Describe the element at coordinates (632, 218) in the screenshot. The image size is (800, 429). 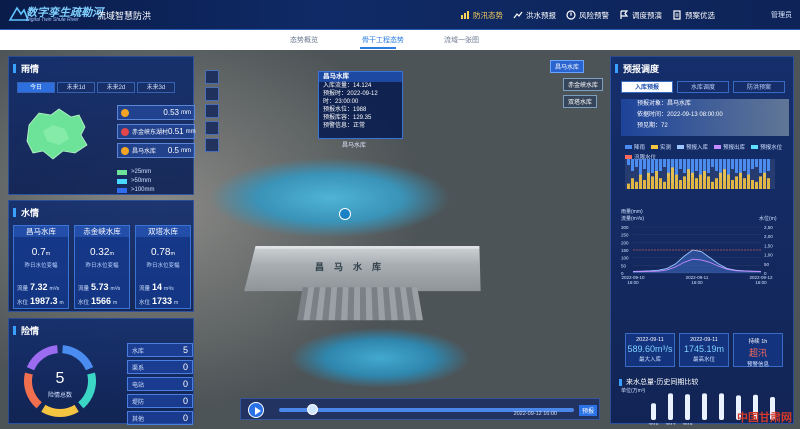
I see `y-axis-label: 流量(m³/s)` at that location.